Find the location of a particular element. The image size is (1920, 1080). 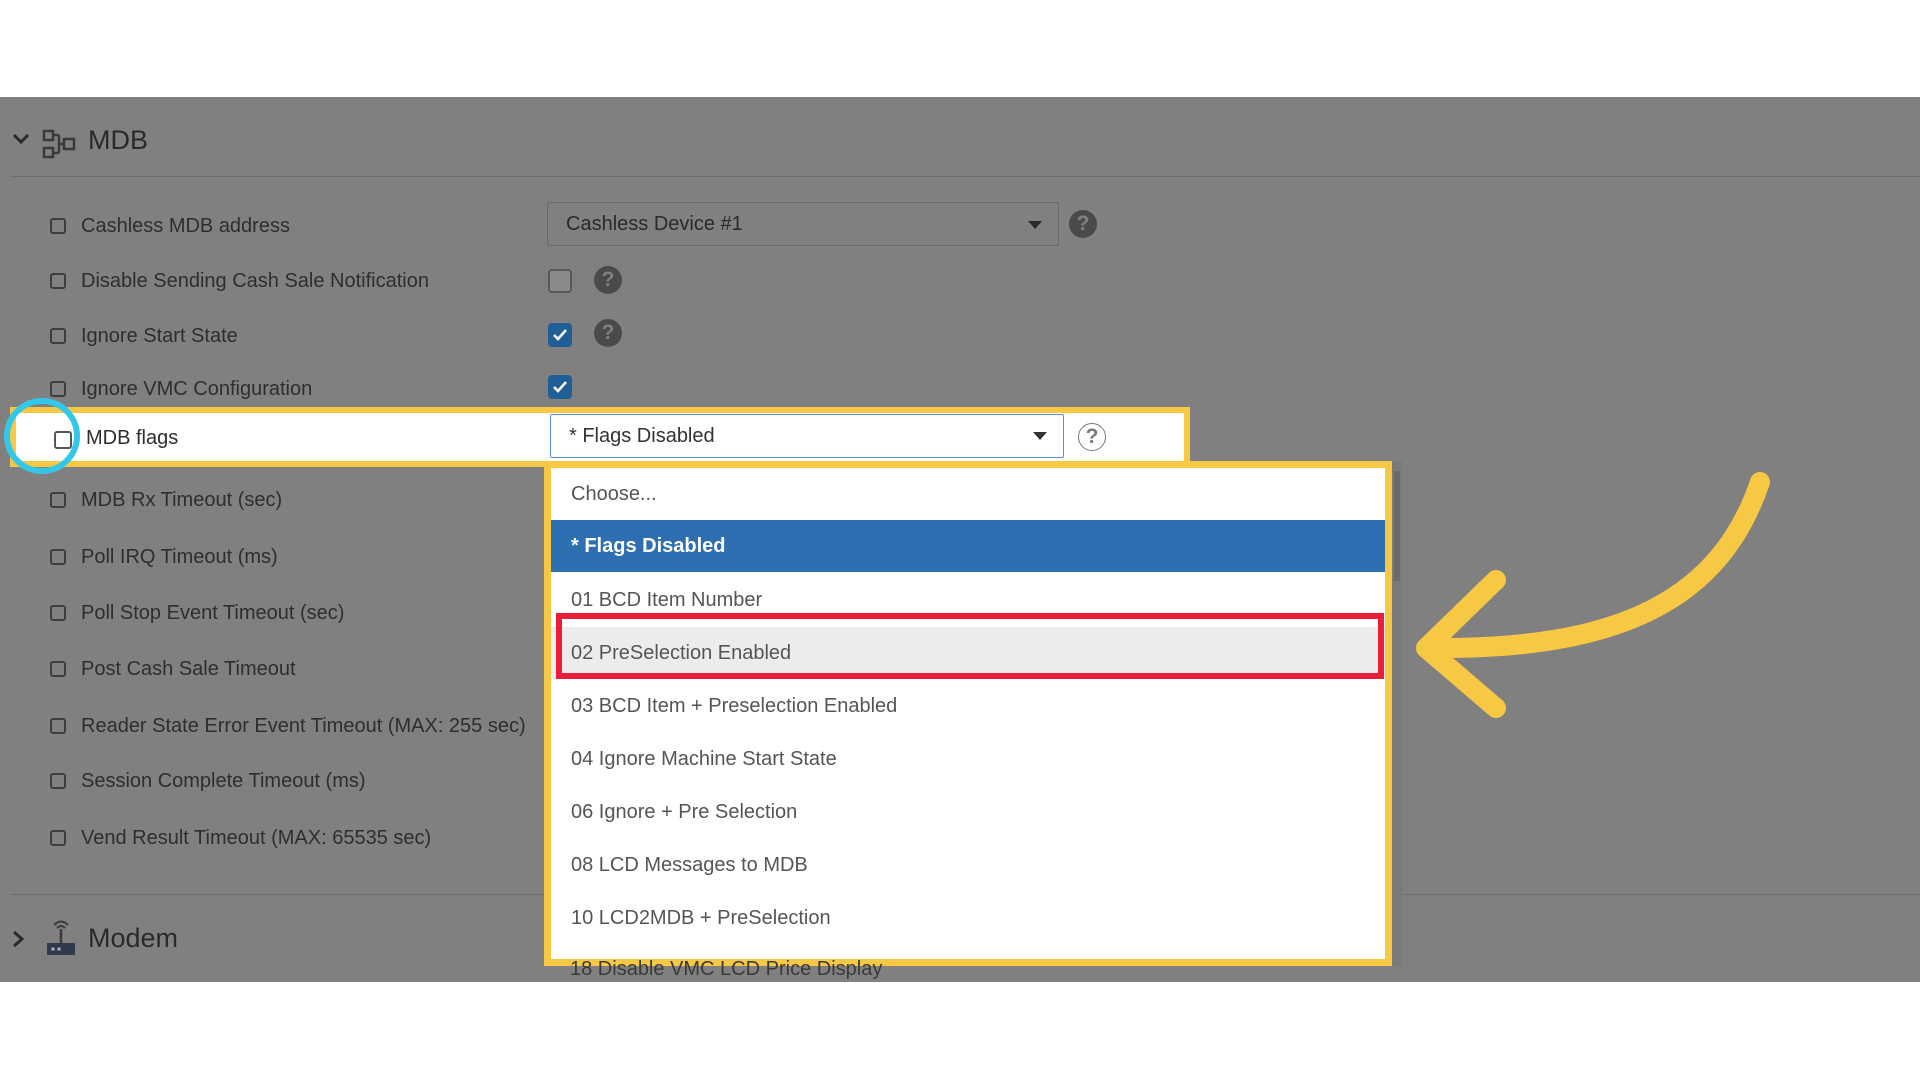

ignore-start-state-checkbox is located at coordinates (560, 335).